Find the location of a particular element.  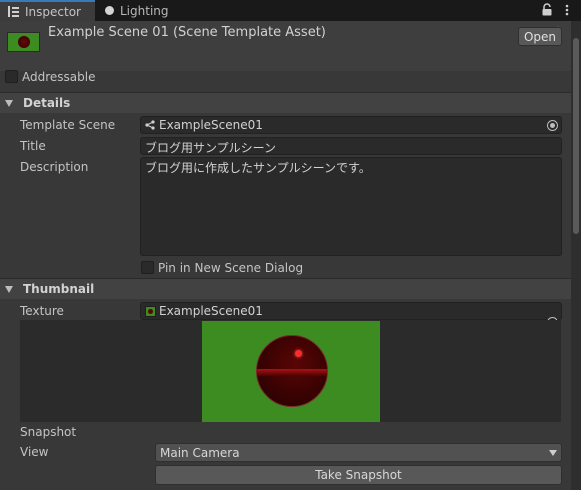

title-label: Title is located at coordinates (33, 146).